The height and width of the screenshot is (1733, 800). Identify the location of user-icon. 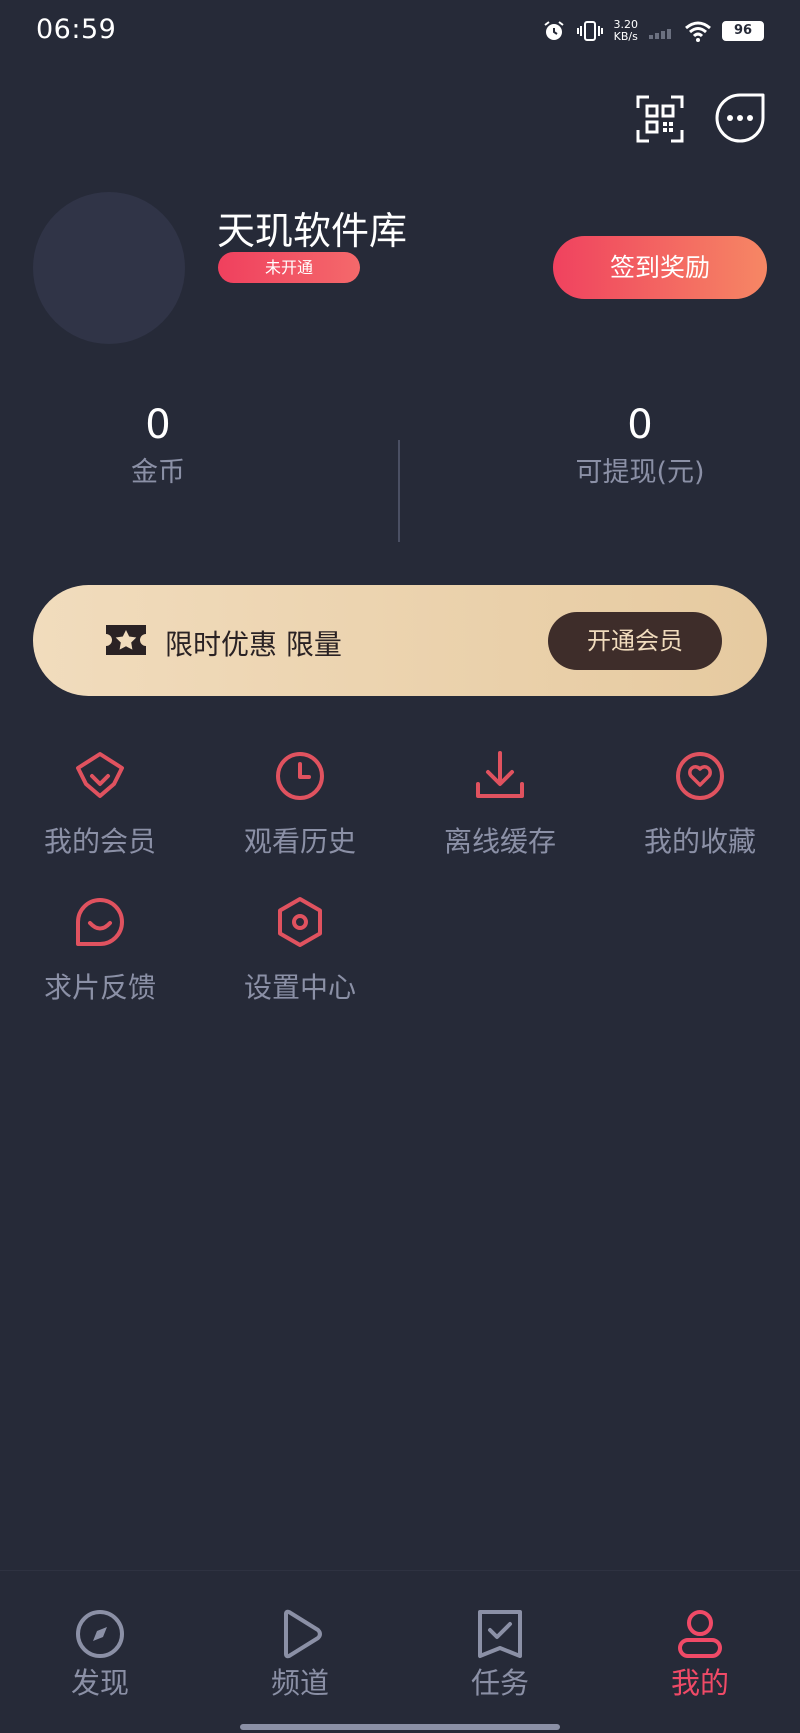
(700, 1634).